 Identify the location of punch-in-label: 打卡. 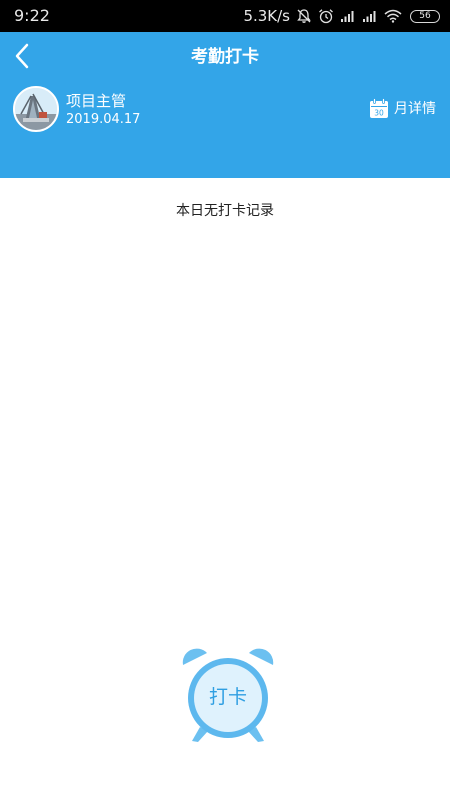
(227, 697).